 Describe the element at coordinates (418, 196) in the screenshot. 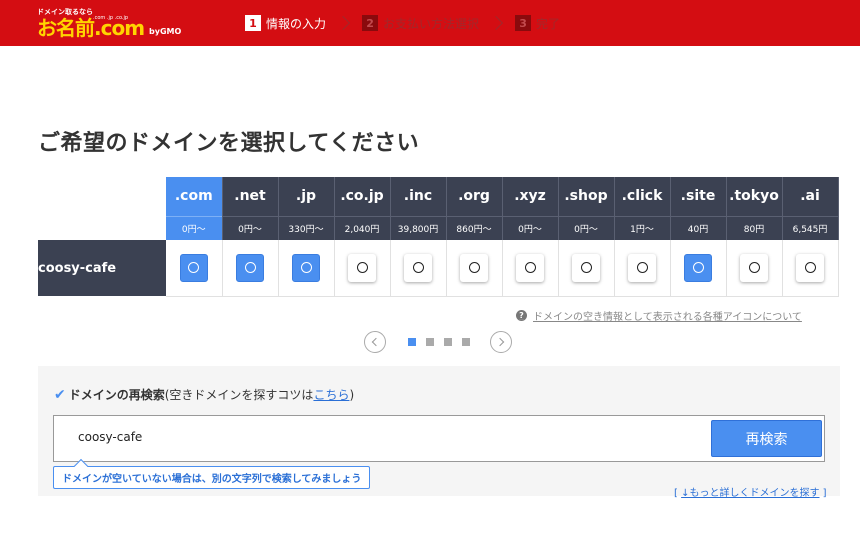

I see `tld-header-inc: .inc` at that location.